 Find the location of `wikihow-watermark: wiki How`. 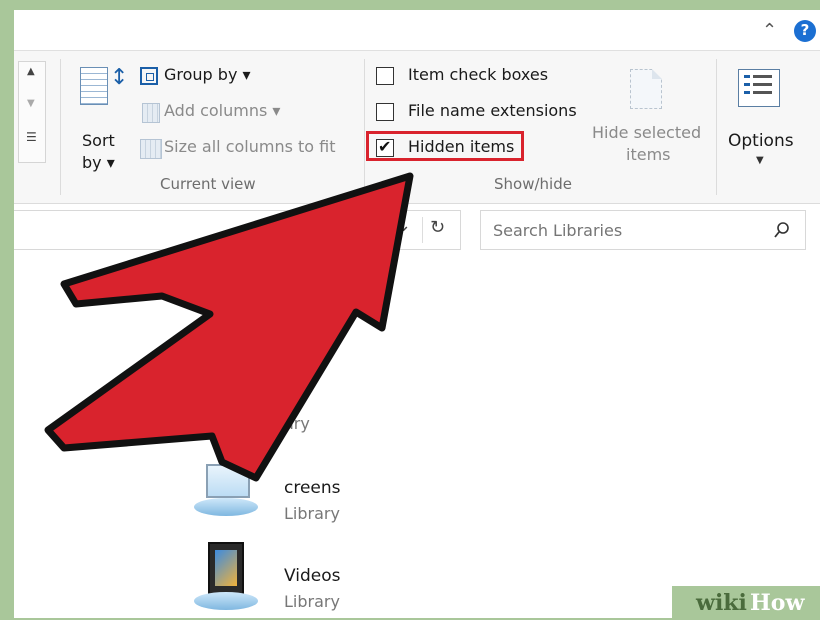

wikihow-watermark: wiki How is located at coordinates (746, 603).